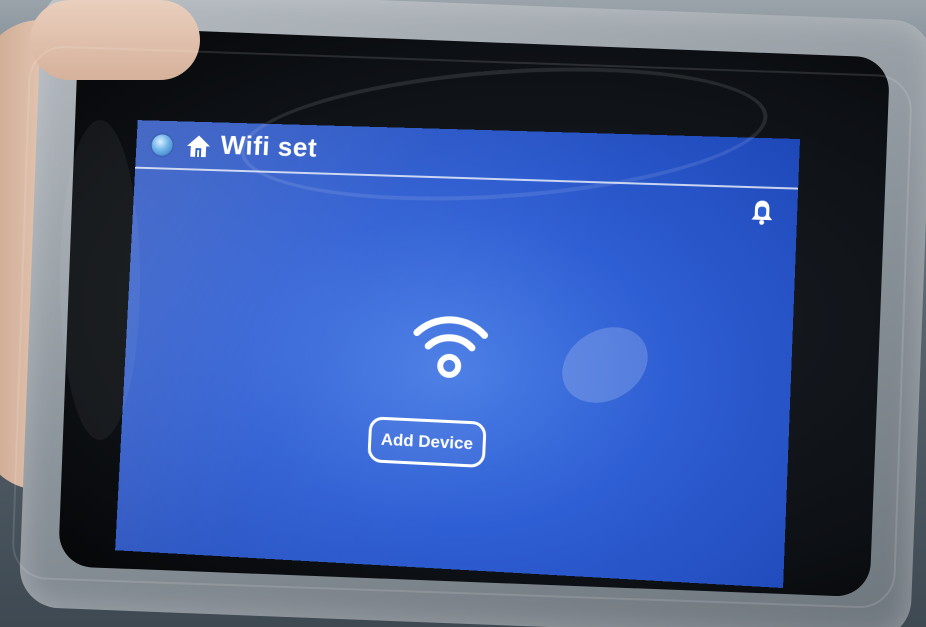  I want to click on holding-thumb, so click(115, 40).